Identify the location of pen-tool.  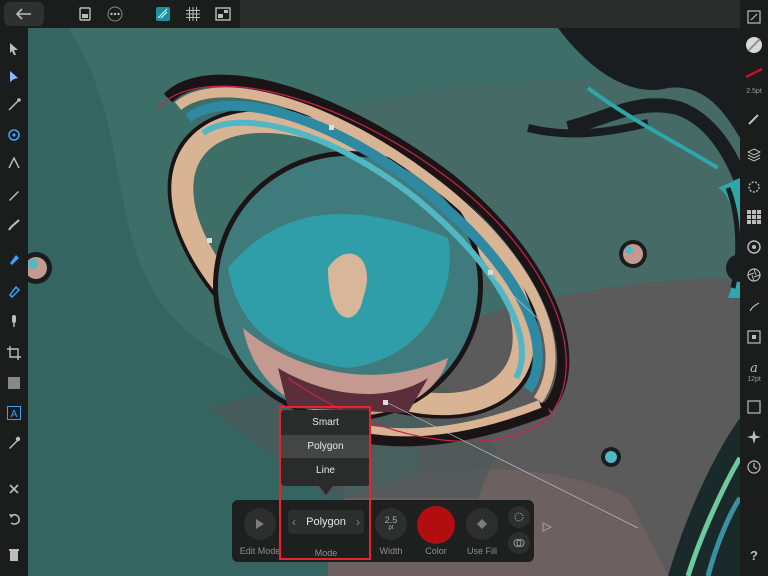
(14, 259).